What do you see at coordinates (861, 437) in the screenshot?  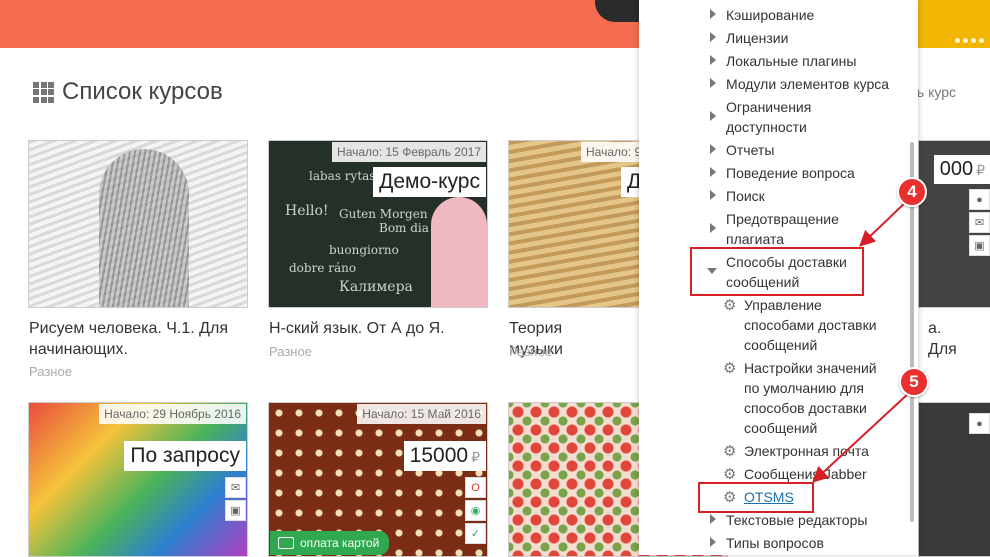 I see `arrow-step5` at bounding box center [861, 437].